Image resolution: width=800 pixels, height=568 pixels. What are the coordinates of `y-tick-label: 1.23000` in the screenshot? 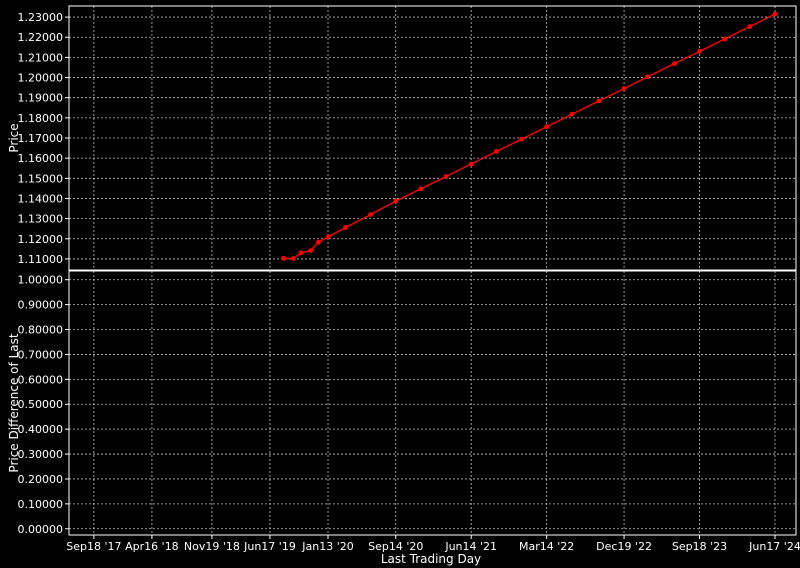 It's located at (41, 17).